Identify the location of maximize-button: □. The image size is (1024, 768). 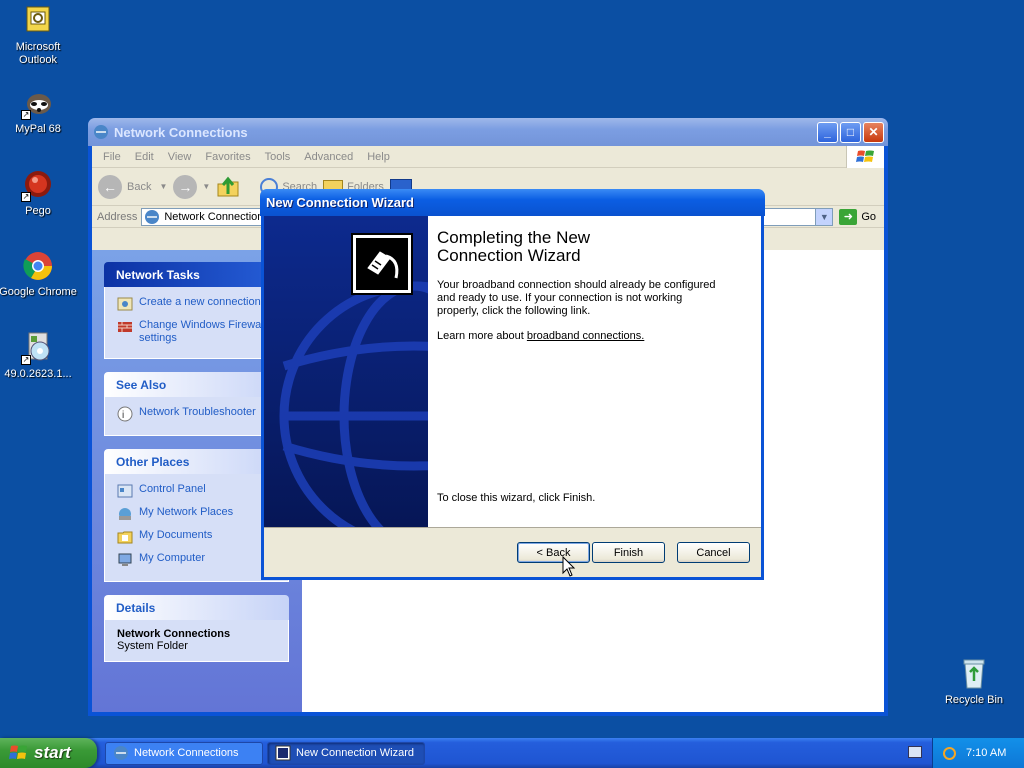
(850, 132).